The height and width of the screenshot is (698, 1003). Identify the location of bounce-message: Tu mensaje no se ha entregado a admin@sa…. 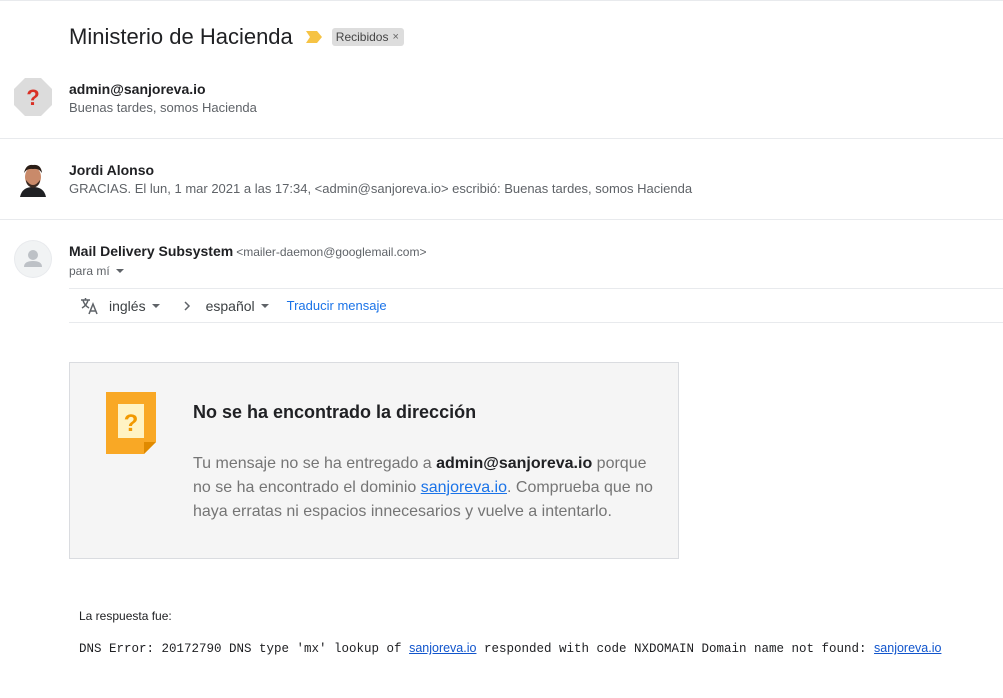
(428, 488).